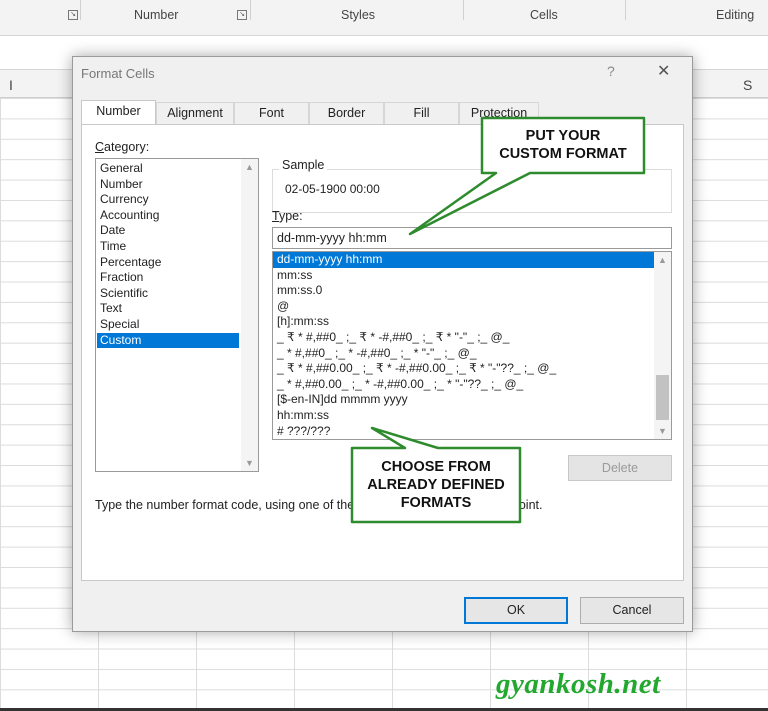 The height and width of the screenshot is (711, 768). What do you see at coordinates (156, 15) in the screenshot?
I see `ribbon-group-number: Number` at bounding box center [156, 15].